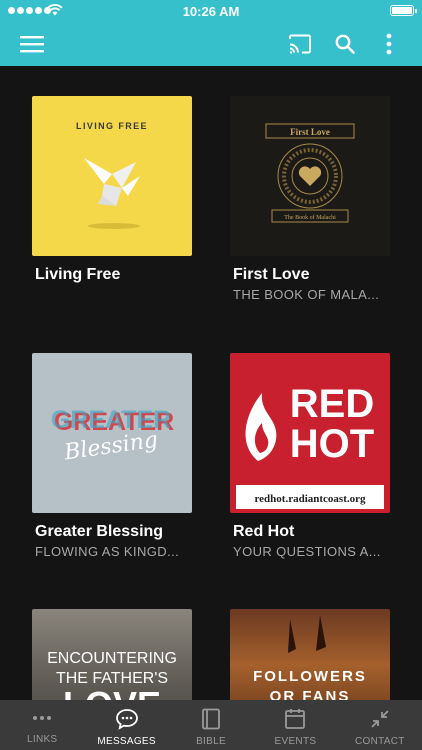  Describe the element at coordinates (42, 718) in the screenshot. I see `dots-icon` at that location.